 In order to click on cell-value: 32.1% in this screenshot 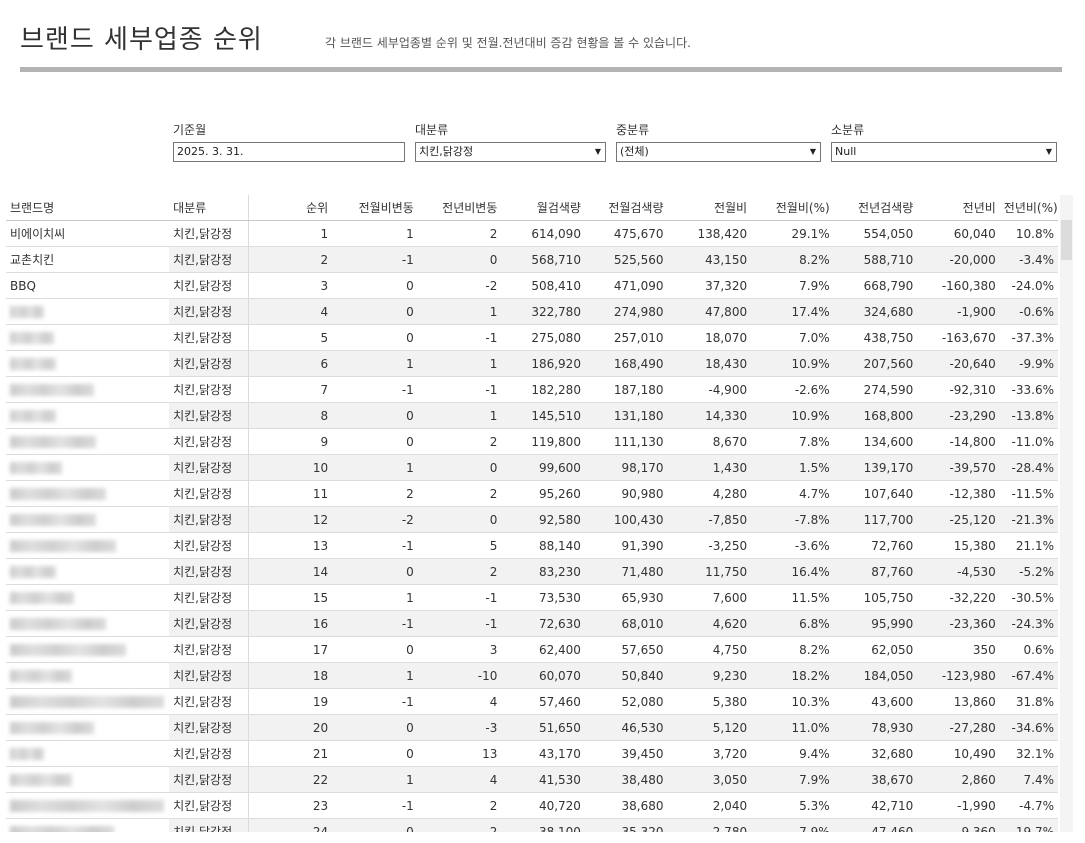, I will do `click(1028, 753)`.